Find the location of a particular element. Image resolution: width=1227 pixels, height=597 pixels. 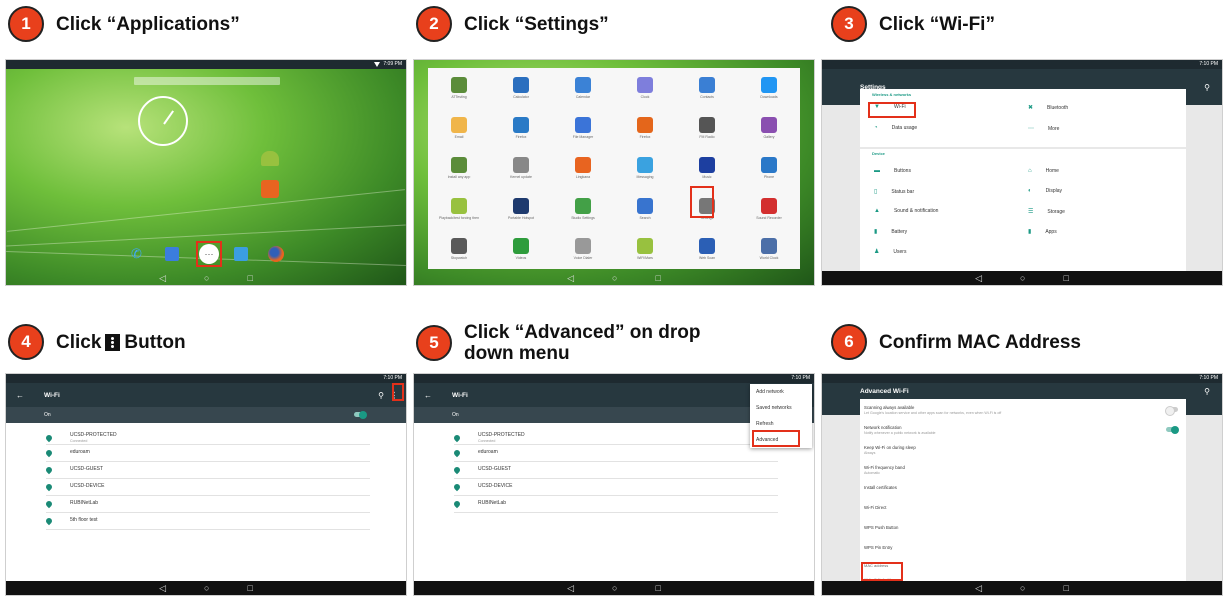

firefox-icon is located at coordinates (276, 254).